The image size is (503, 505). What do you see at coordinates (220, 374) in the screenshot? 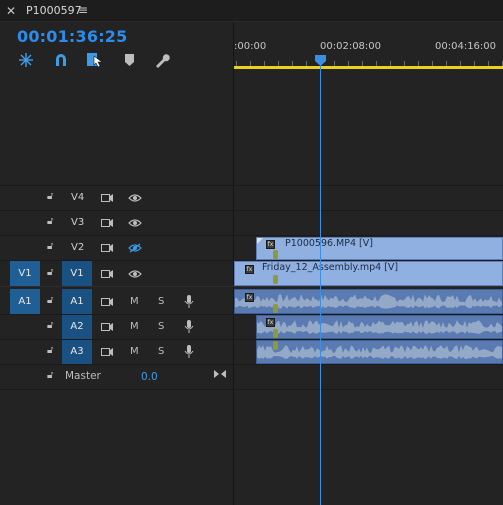
I see `go-to-in-out-icon` at bounding box center [220, 374].